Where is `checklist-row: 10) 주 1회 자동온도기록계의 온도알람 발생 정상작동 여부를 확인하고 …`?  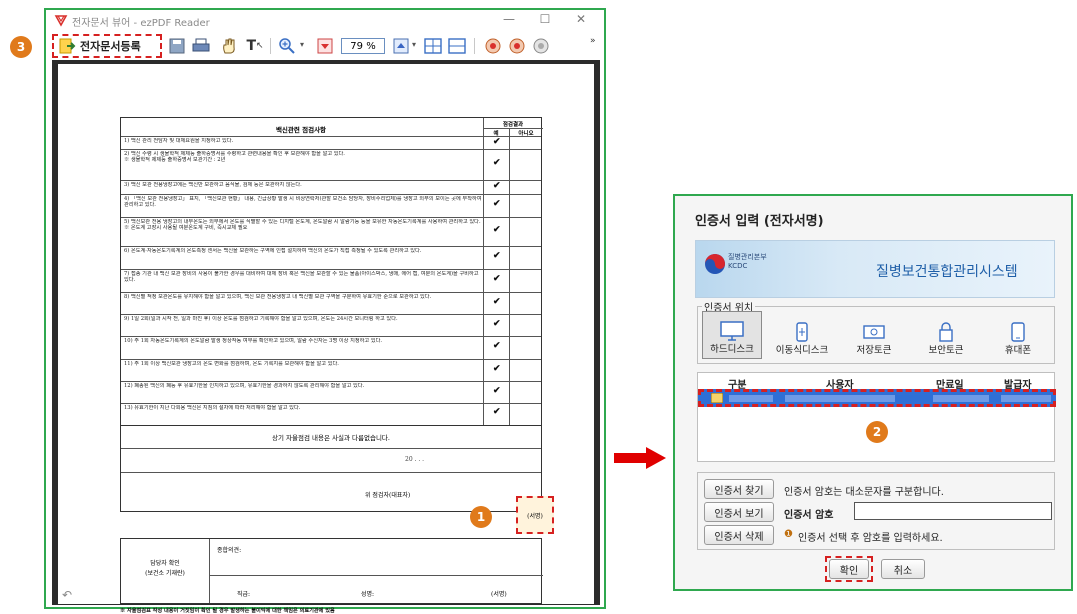
checklist-row: 10) 주 1회 자동온도기록계의 온도알람 발생 정상작동 여부를 확인하고 … is located at coordinates (331, 347).